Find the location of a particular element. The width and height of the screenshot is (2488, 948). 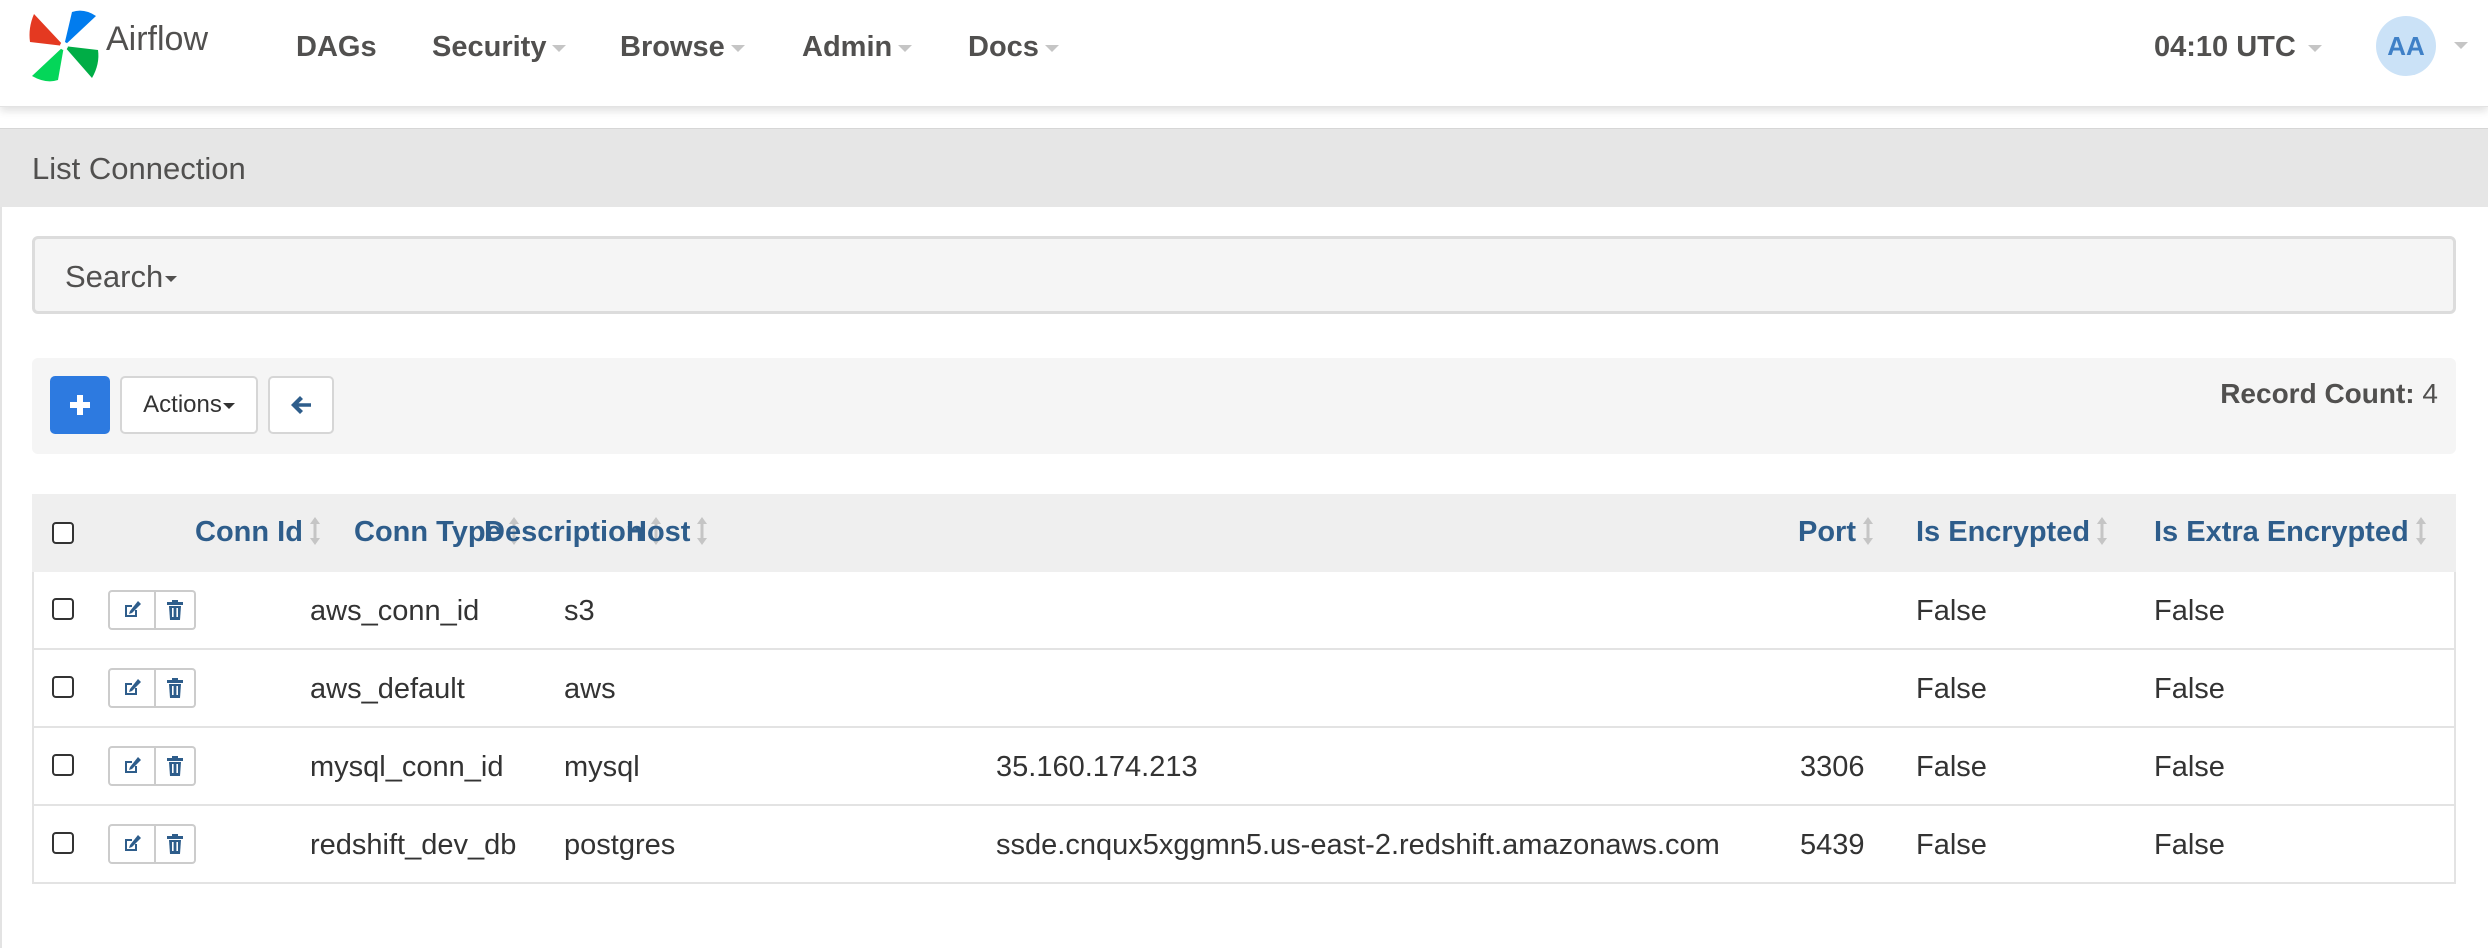

cell-host: 35.160.174.213 is located at coordinates (1097, 767).